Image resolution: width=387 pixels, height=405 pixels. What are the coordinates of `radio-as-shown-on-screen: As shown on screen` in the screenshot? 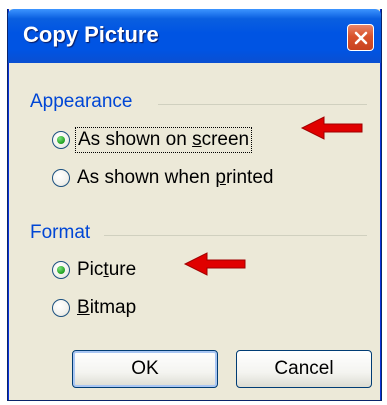 It's located at (152, 140).